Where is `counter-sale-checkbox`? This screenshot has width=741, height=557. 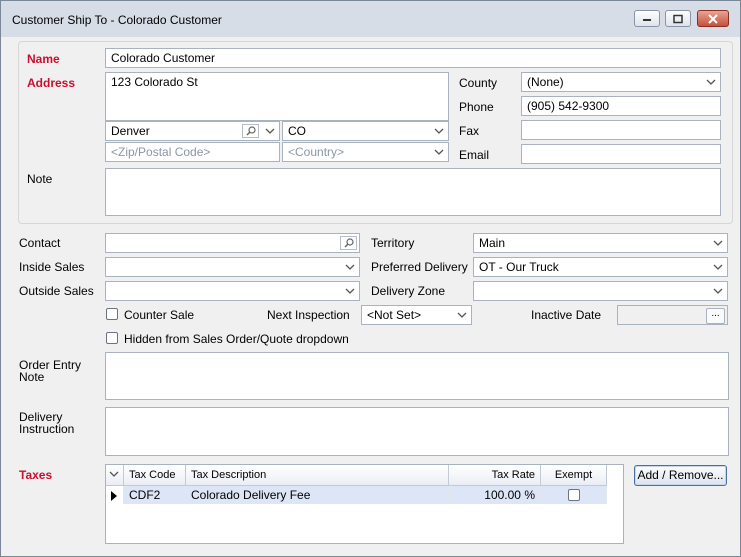
counter-sale-checkbox is located at coordinates (112, 314).